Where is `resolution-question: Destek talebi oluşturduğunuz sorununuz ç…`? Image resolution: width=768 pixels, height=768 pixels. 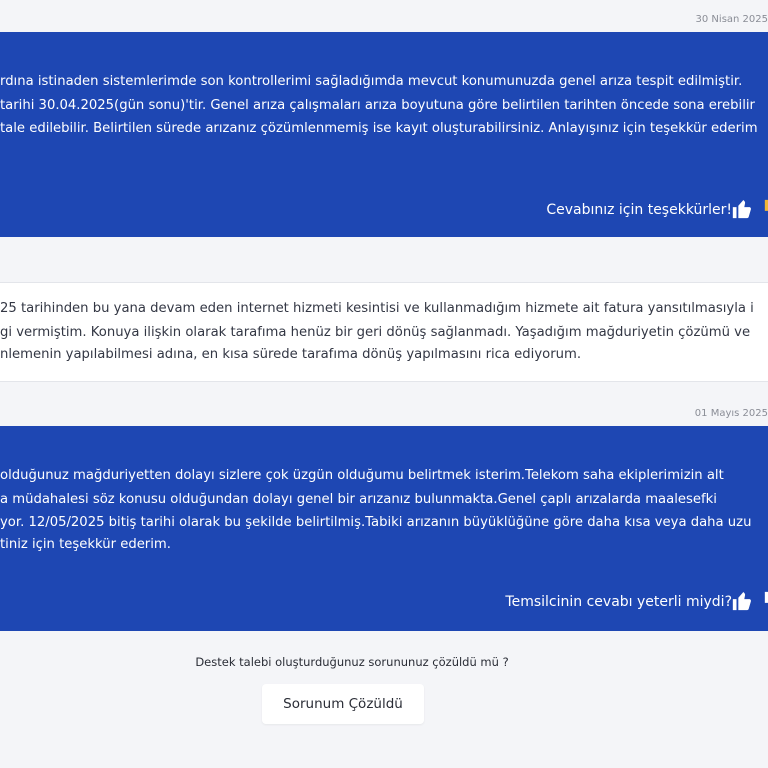 resolution-question: Destek talebi oluşturduğunuz sorununuz ç… is located at coordinates (352, 662).